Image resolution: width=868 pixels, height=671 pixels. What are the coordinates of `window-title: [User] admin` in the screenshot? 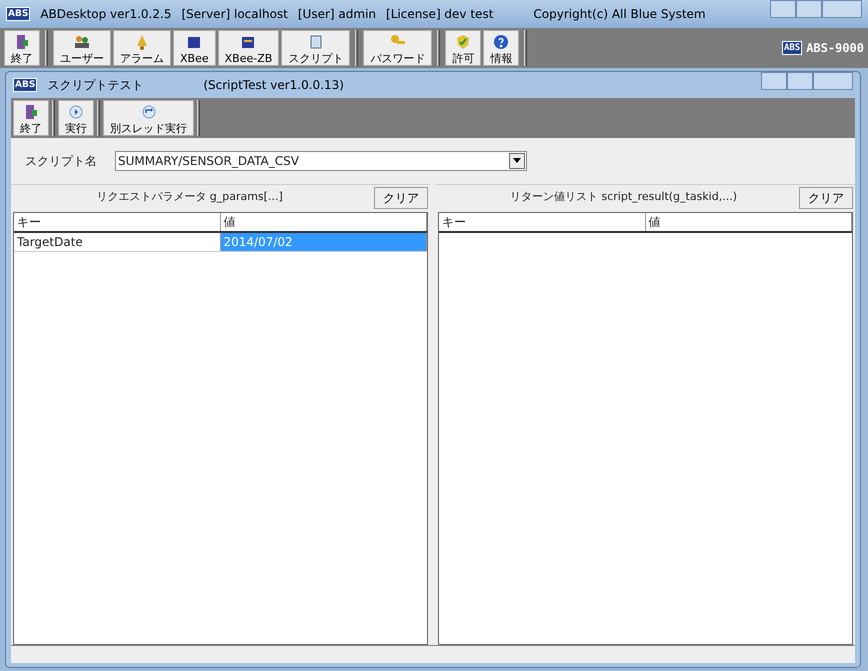 It's located at (337, 14).